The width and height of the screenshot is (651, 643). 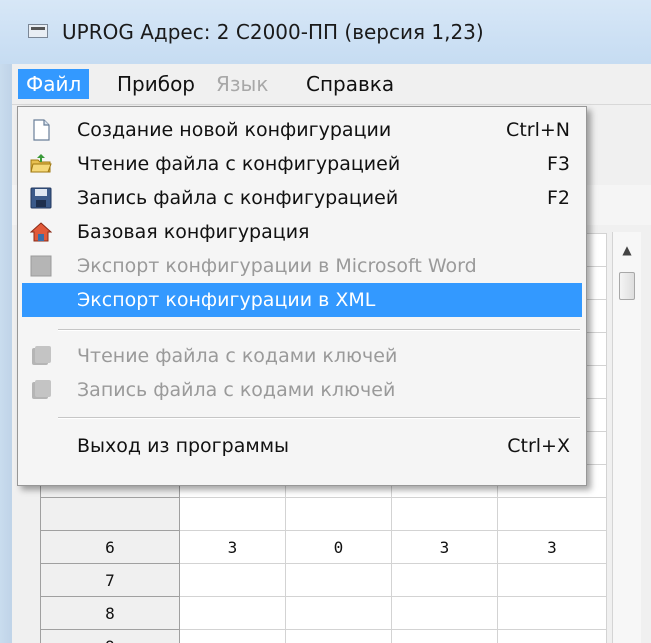 I want to click on menu-item-shortcut: F3, so click(x=558, y=164).